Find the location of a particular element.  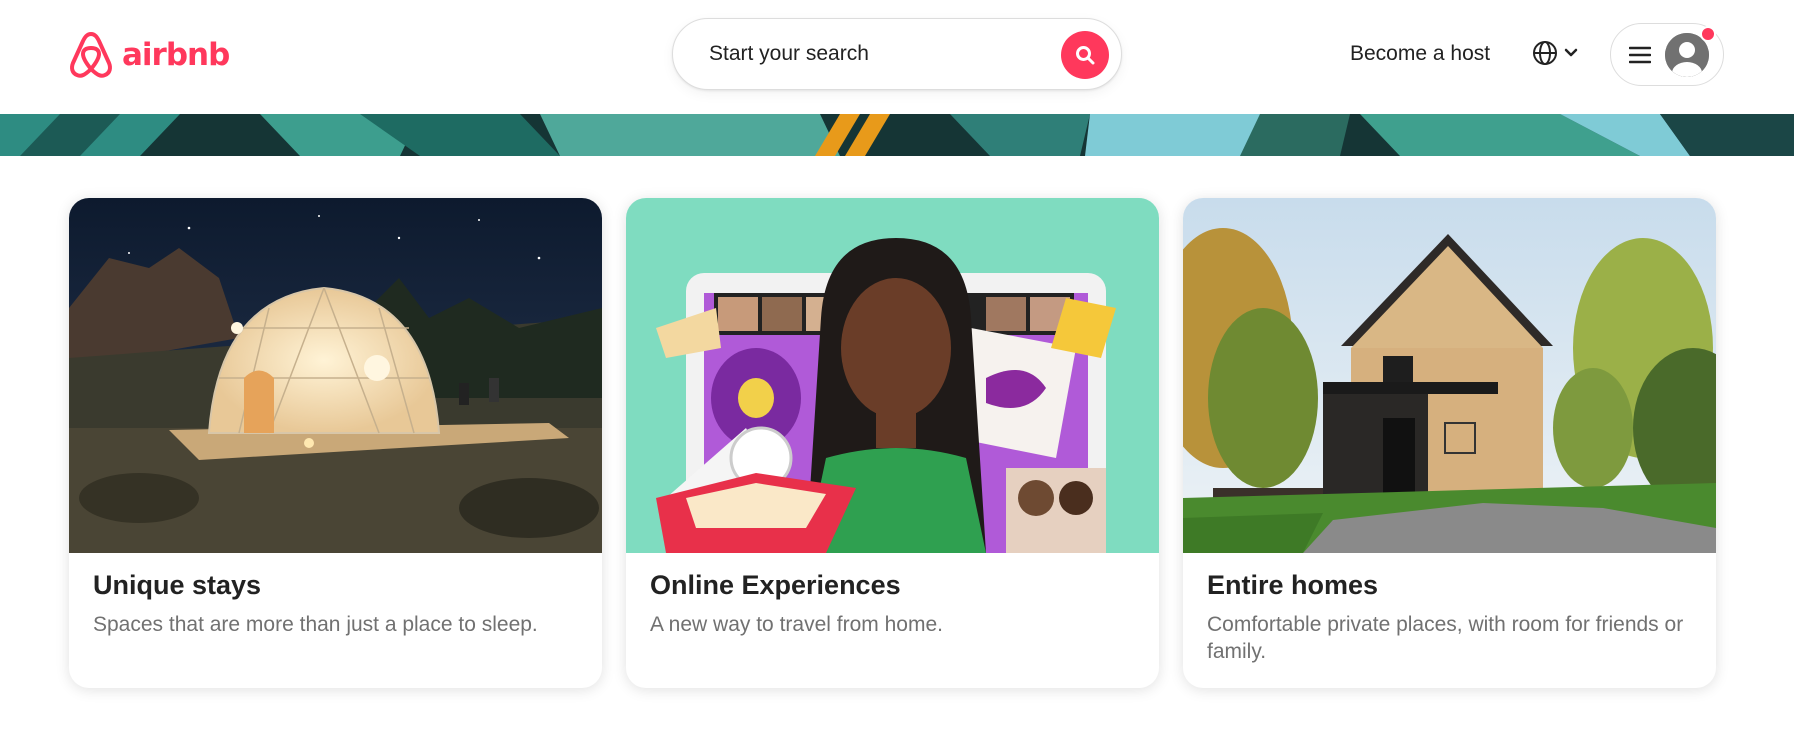

card-title: Entire homes is located at coordinates (1293, 585).